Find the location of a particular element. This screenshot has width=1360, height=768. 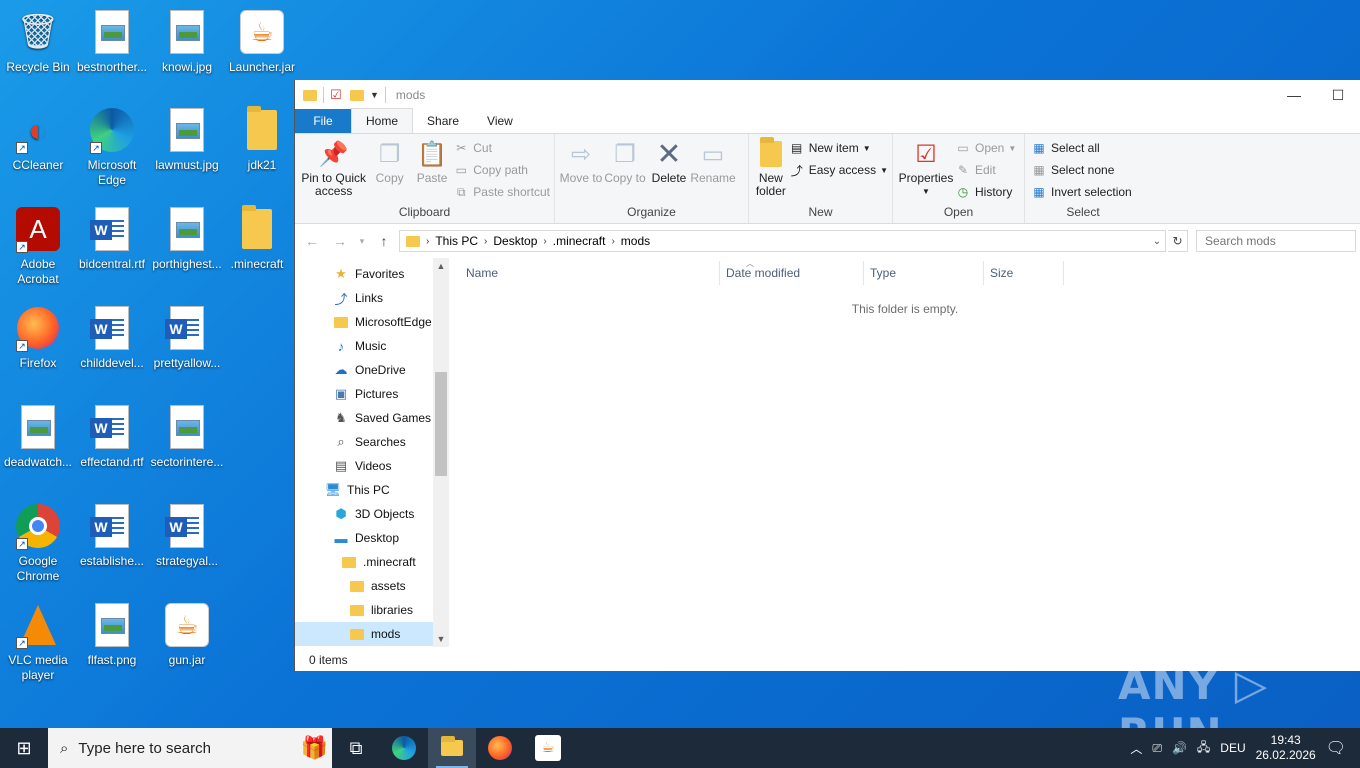

language-indicator: DEU is located at coordinates (1232, 748).